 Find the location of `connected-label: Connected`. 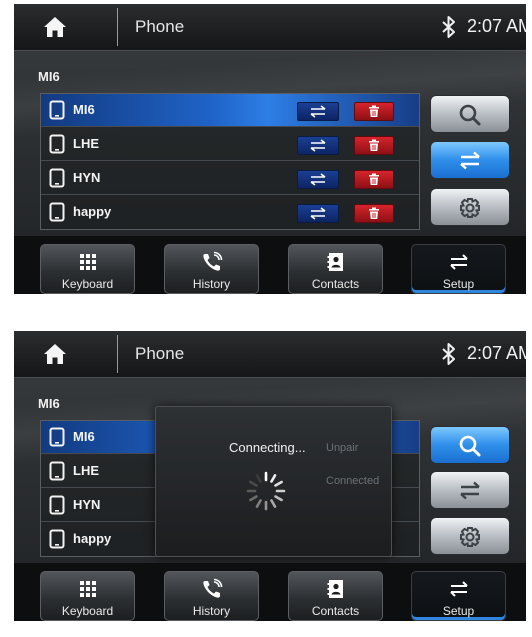

connected-label: Connected is located at coordinates (353, 481).